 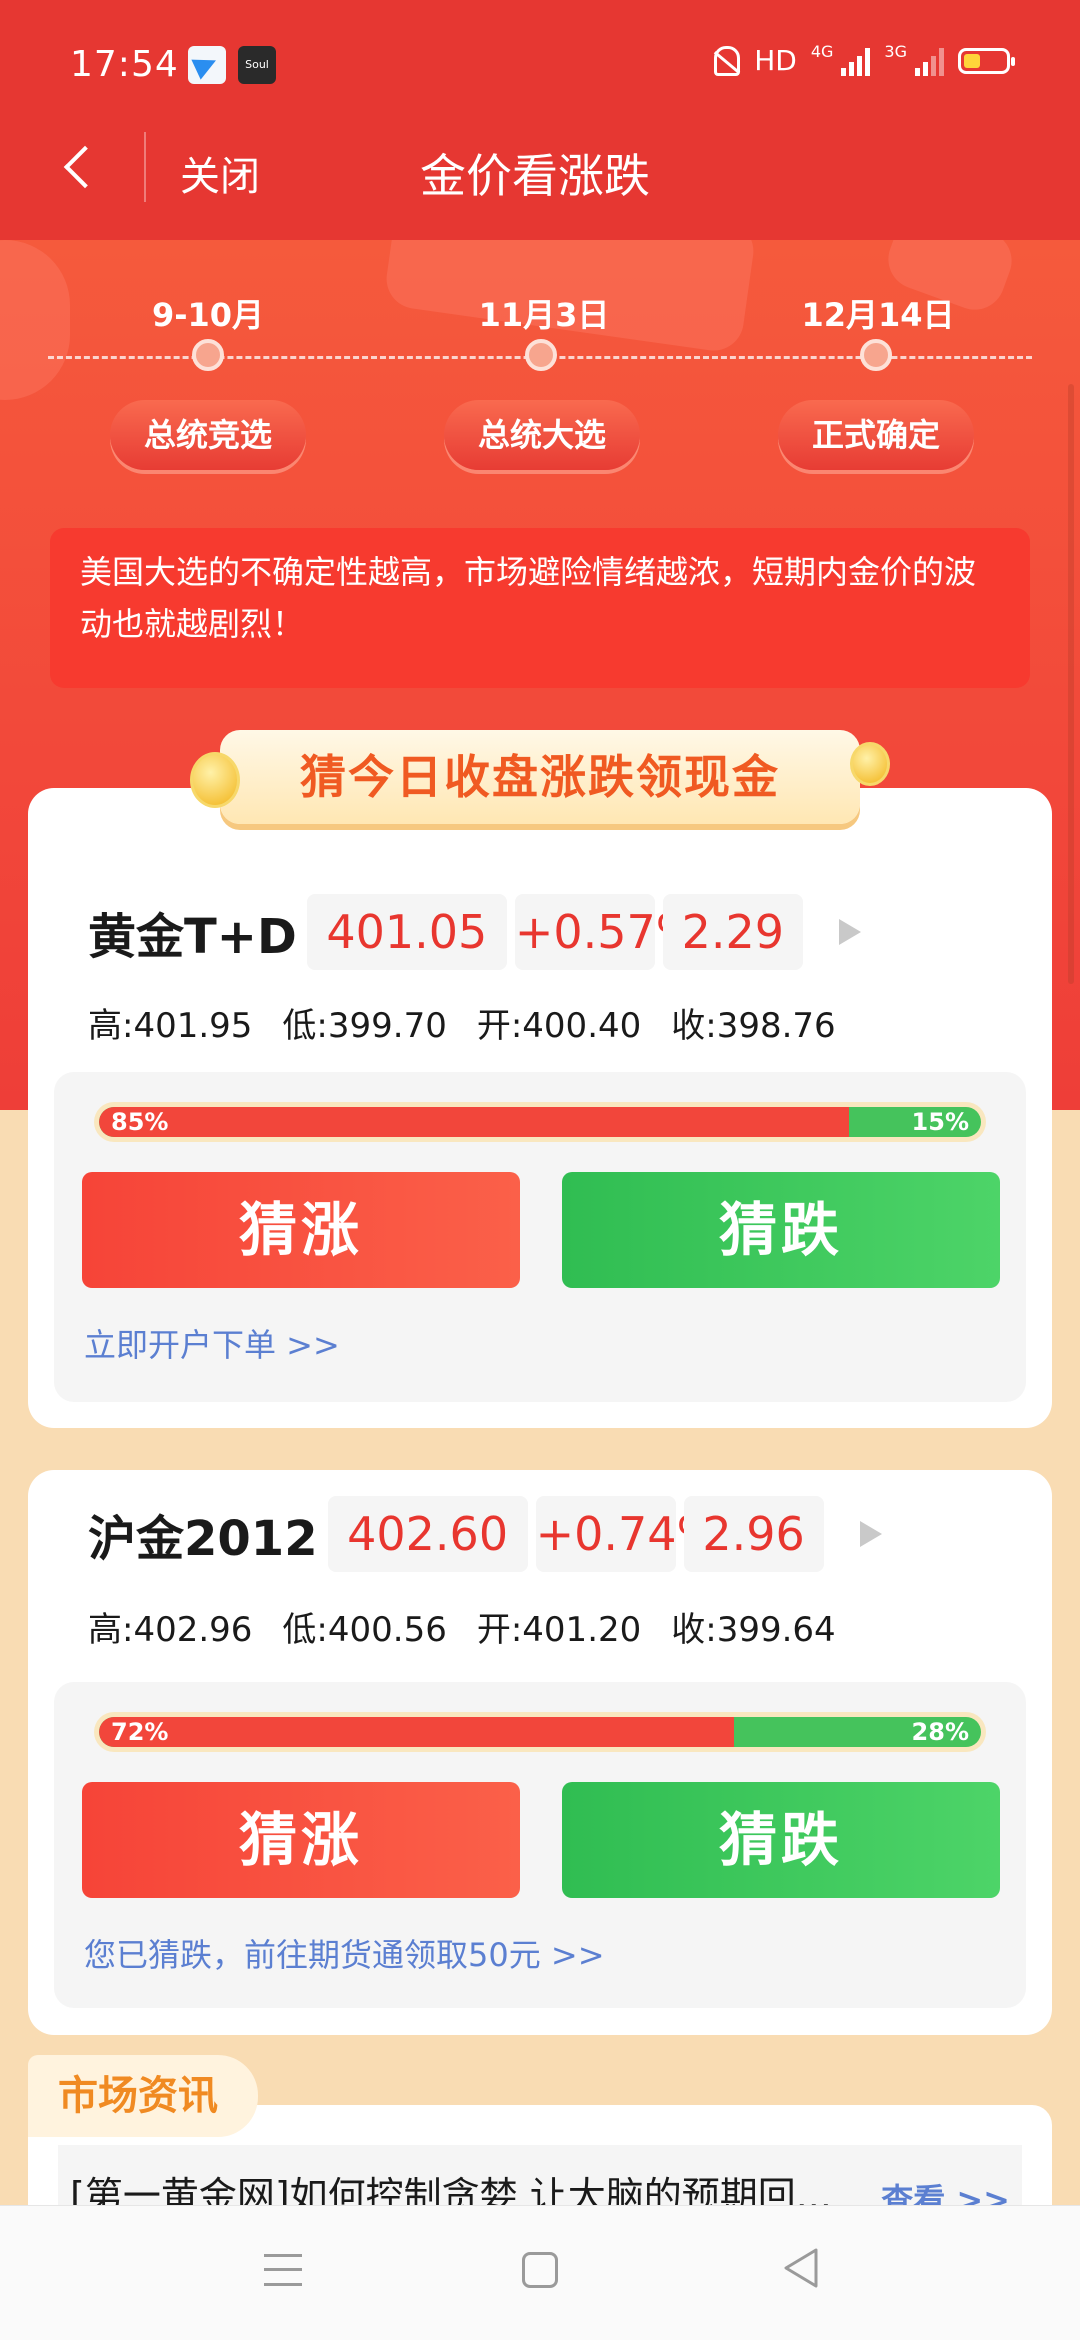 What do you see at coordinates (878, 315) in the screenshot?
I see `timeline-date: 12月14日` at bounding box center [878, 315].